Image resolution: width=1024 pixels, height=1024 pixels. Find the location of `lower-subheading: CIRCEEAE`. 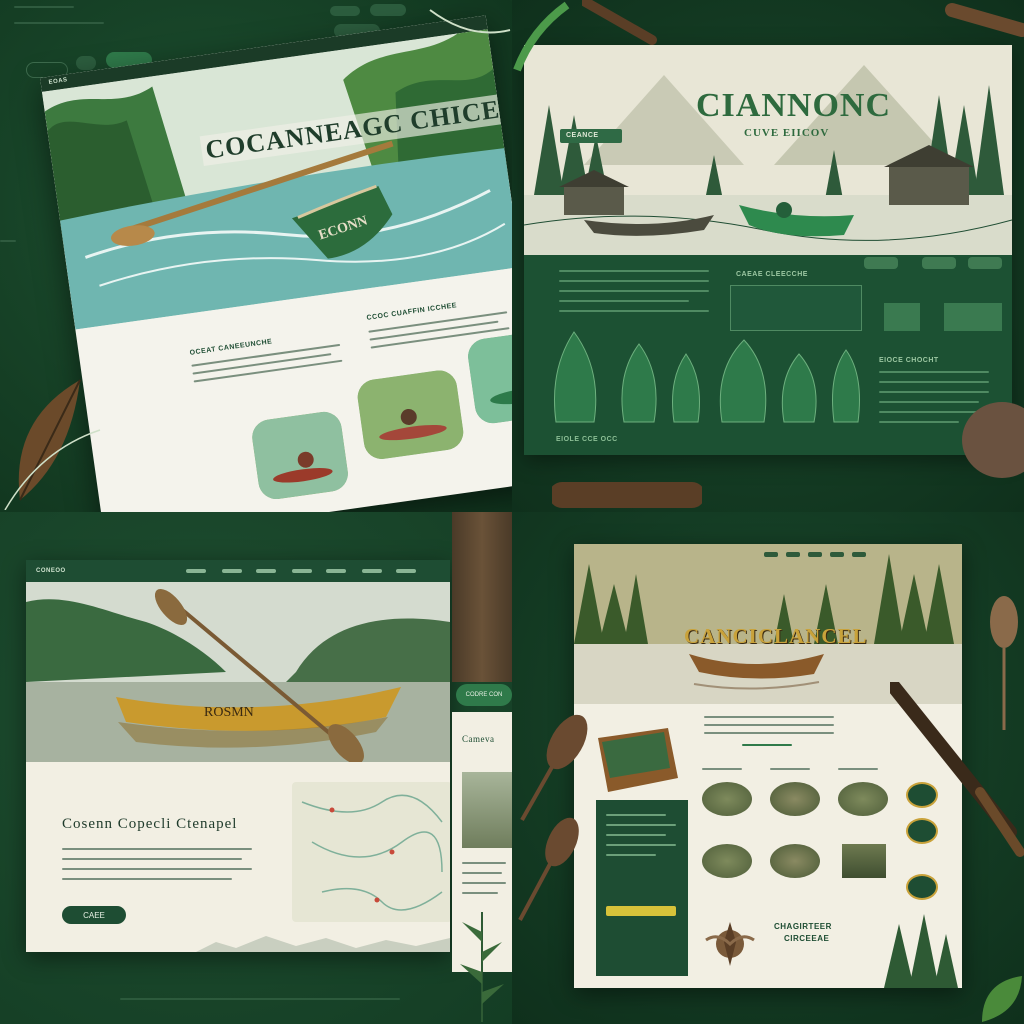

lower-subheading: CIRCEEAE is located at coordinates (807, 938).